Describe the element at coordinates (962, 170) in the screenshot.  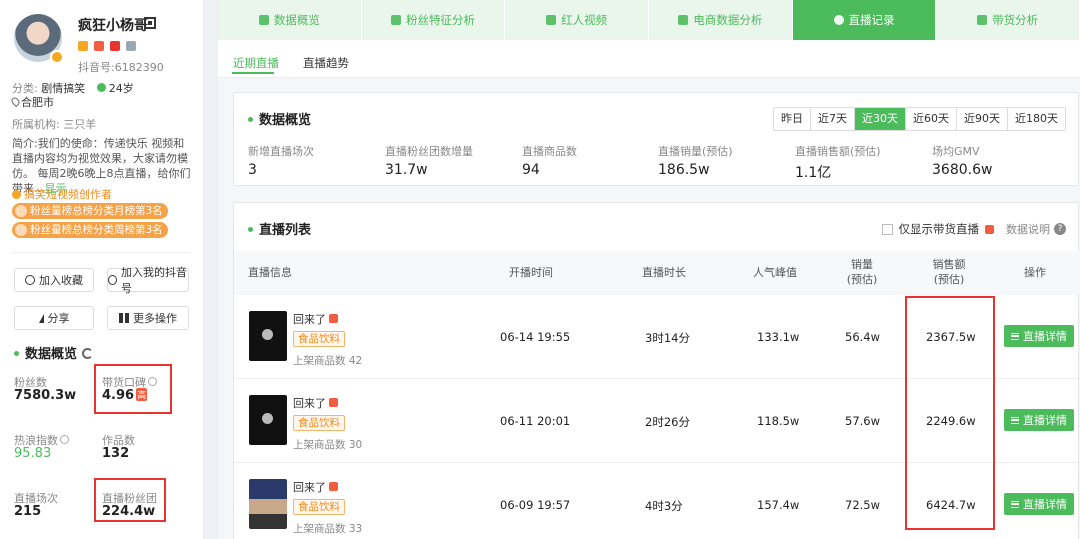
I see `kpi-value: 3680.6w` at that location.